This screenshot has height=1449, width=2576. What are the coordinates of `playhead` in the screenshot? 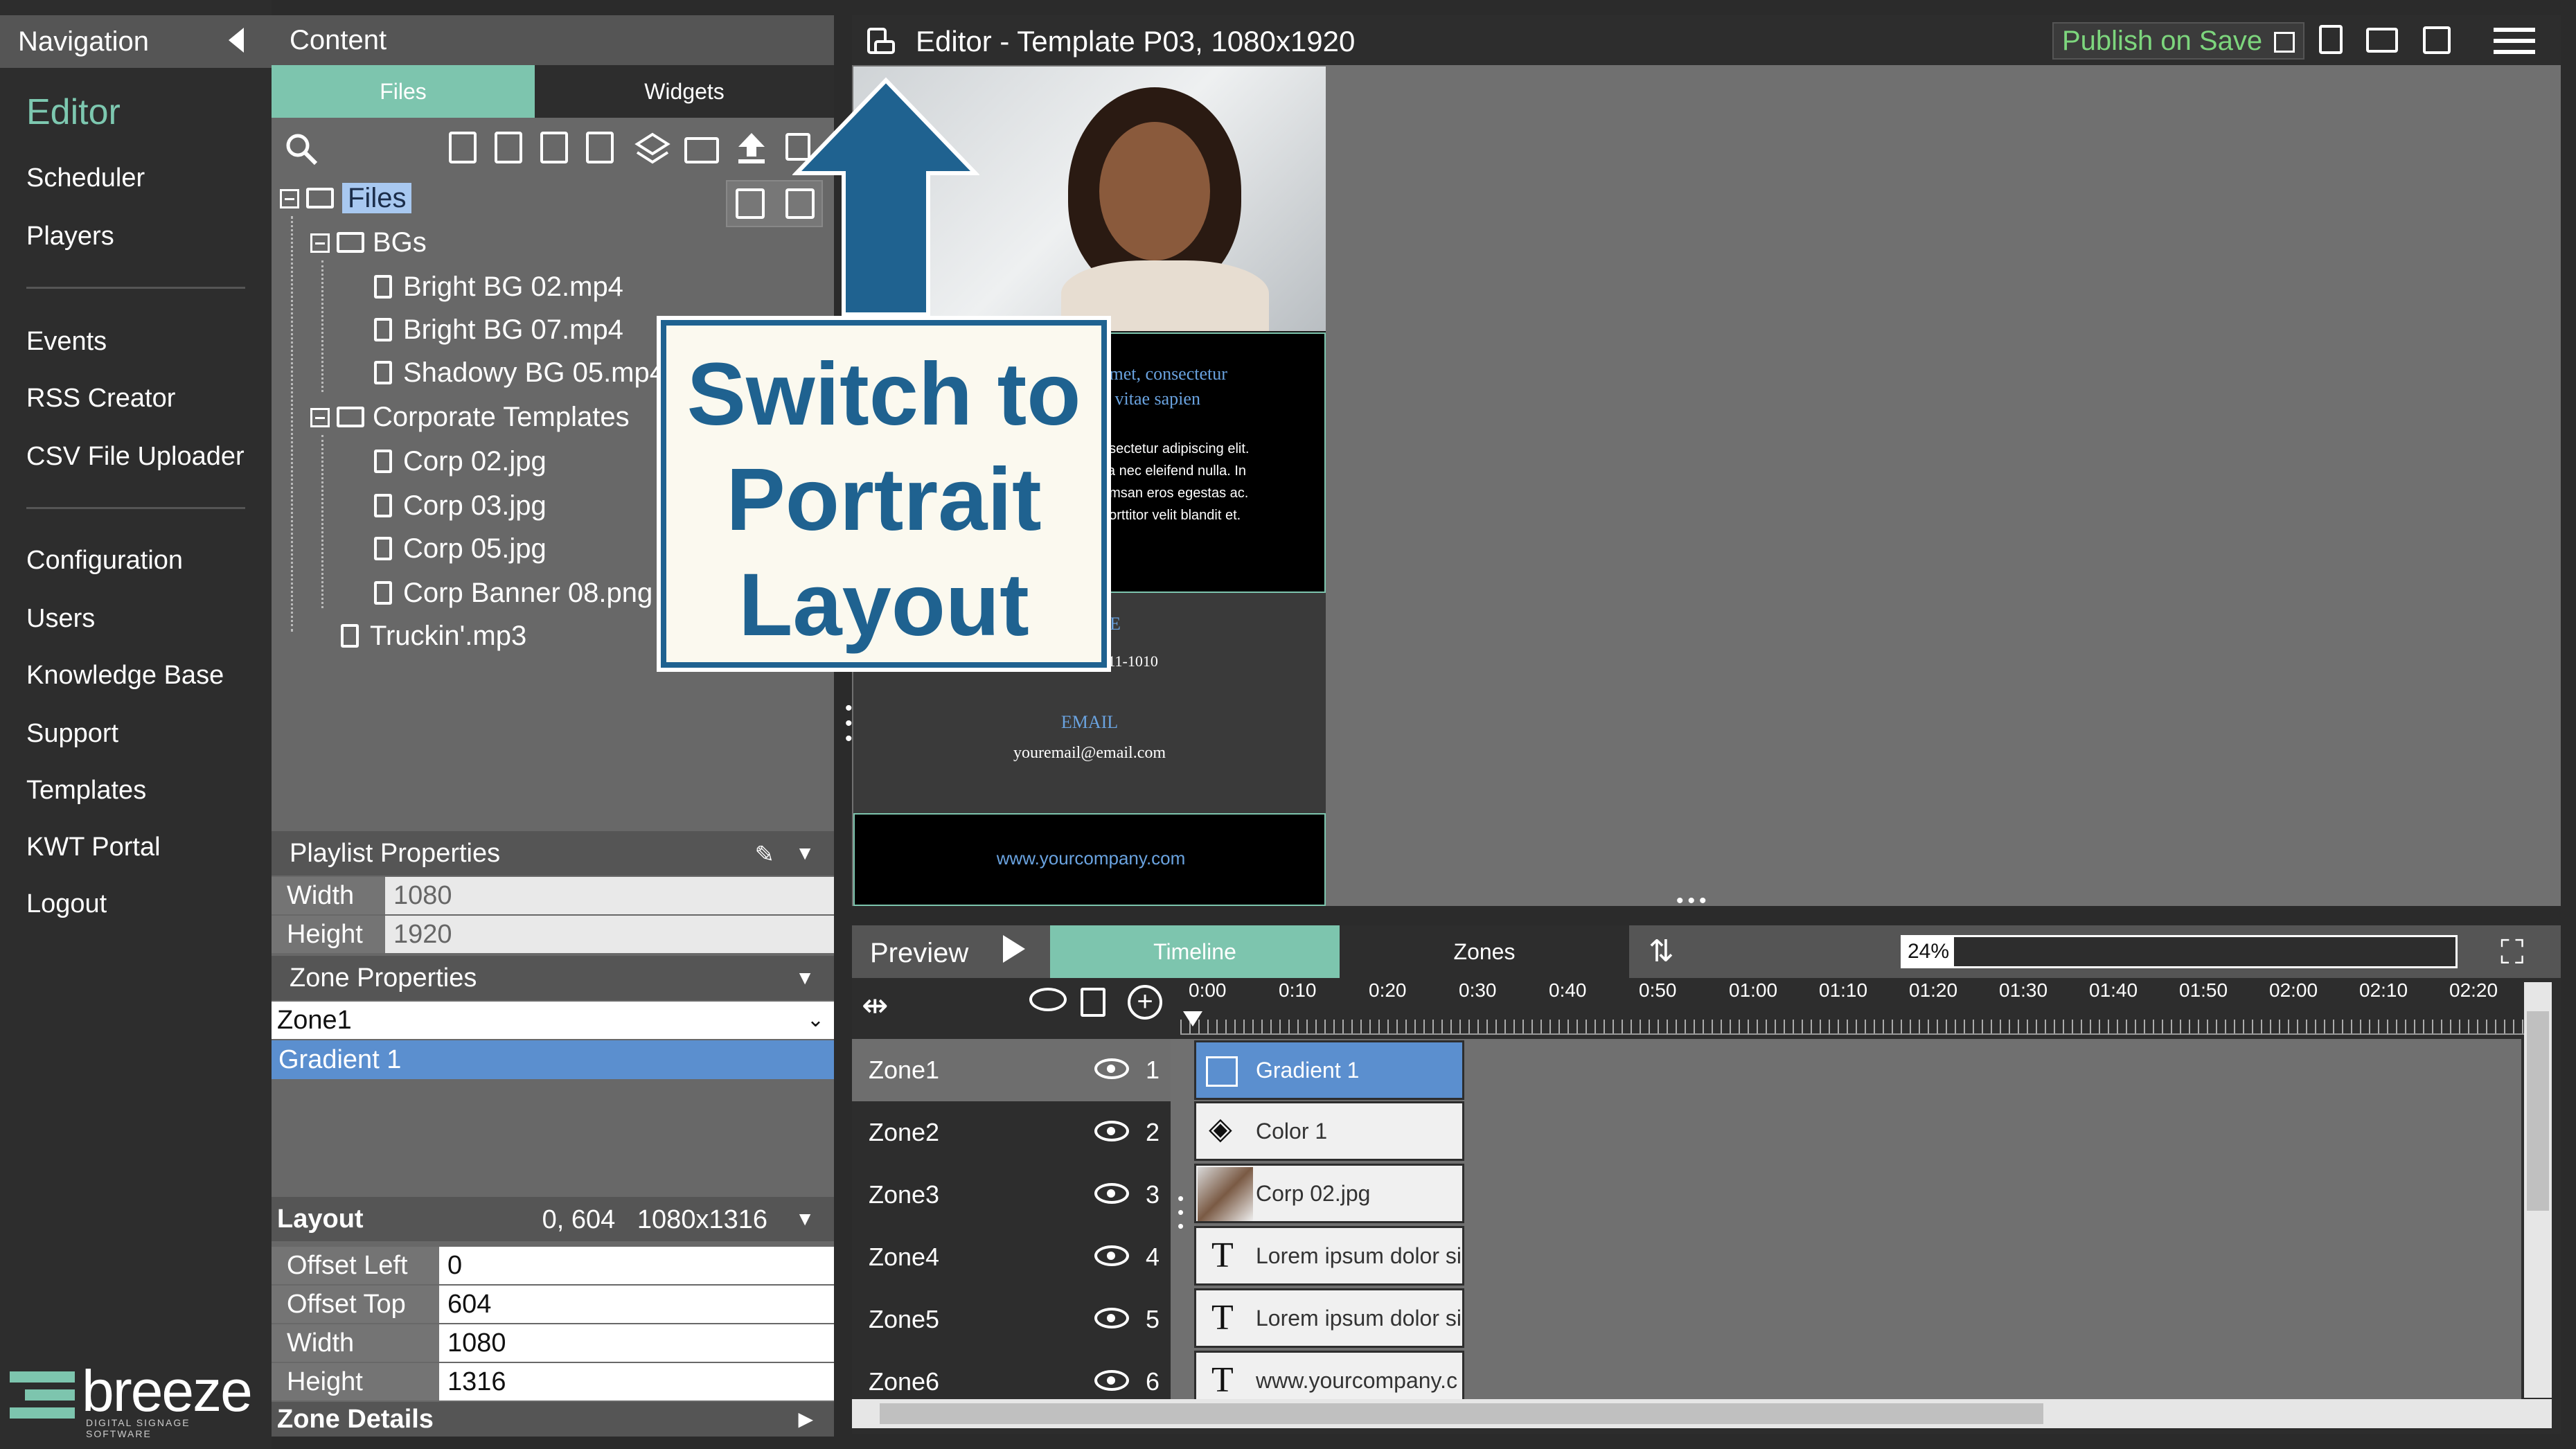 It's located at (1192, 1018).